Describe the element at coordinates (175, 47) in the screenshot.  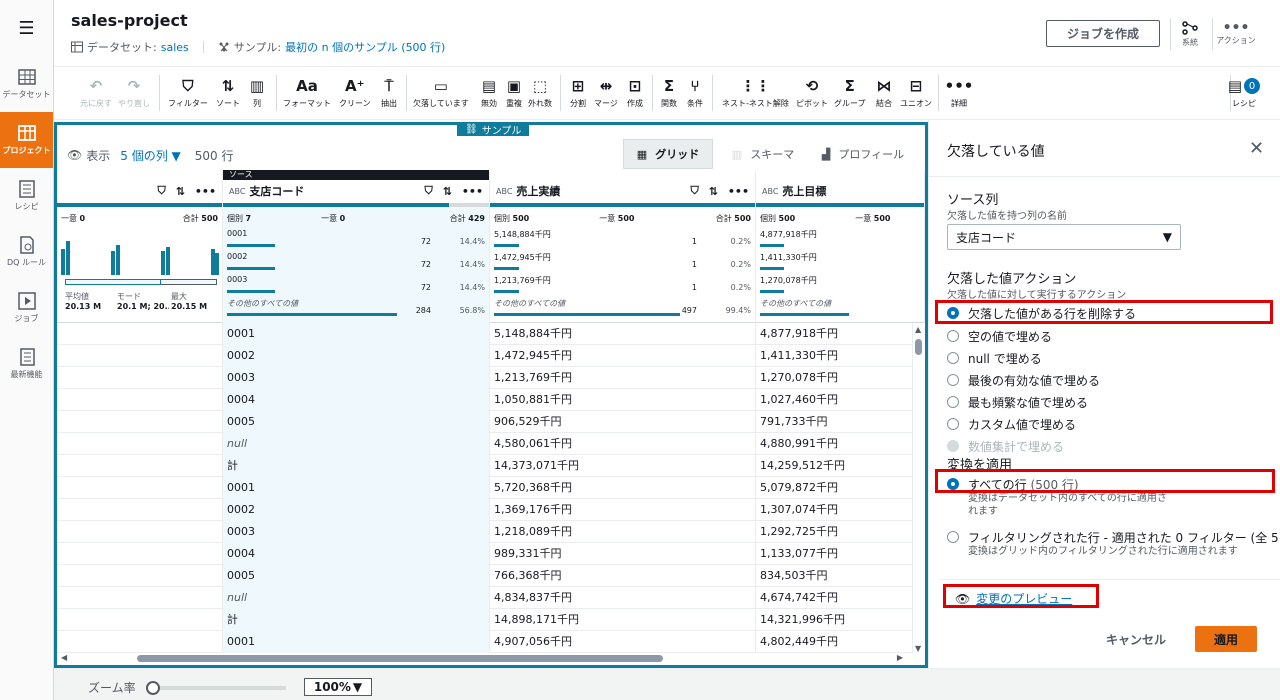
I see `dataset-link: sales` at that location.